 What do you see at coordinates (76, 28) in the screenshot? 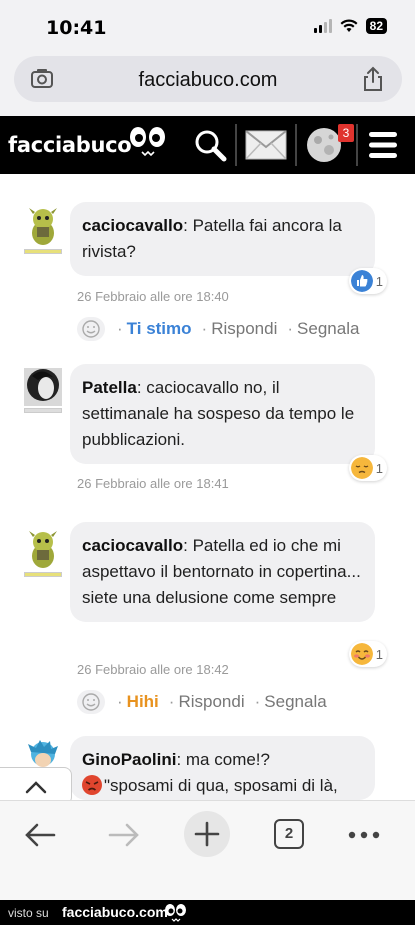
I see `status-time: 10:41` at bounding box center [76, 28].